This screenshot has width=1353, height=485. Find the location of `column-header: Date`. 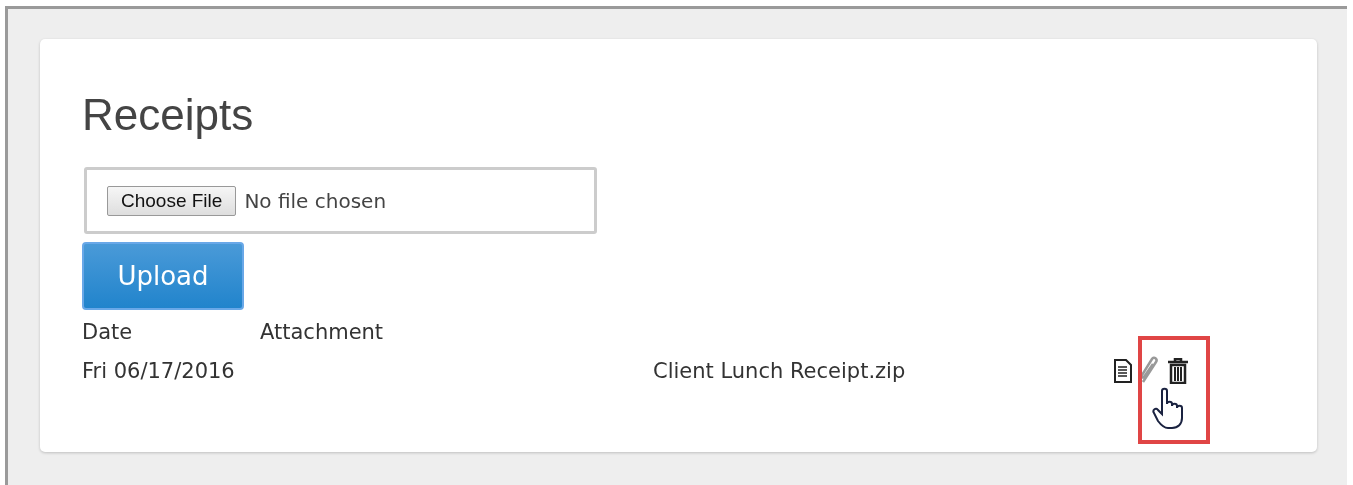

column-header: Date is located at coordinates (108, 332).